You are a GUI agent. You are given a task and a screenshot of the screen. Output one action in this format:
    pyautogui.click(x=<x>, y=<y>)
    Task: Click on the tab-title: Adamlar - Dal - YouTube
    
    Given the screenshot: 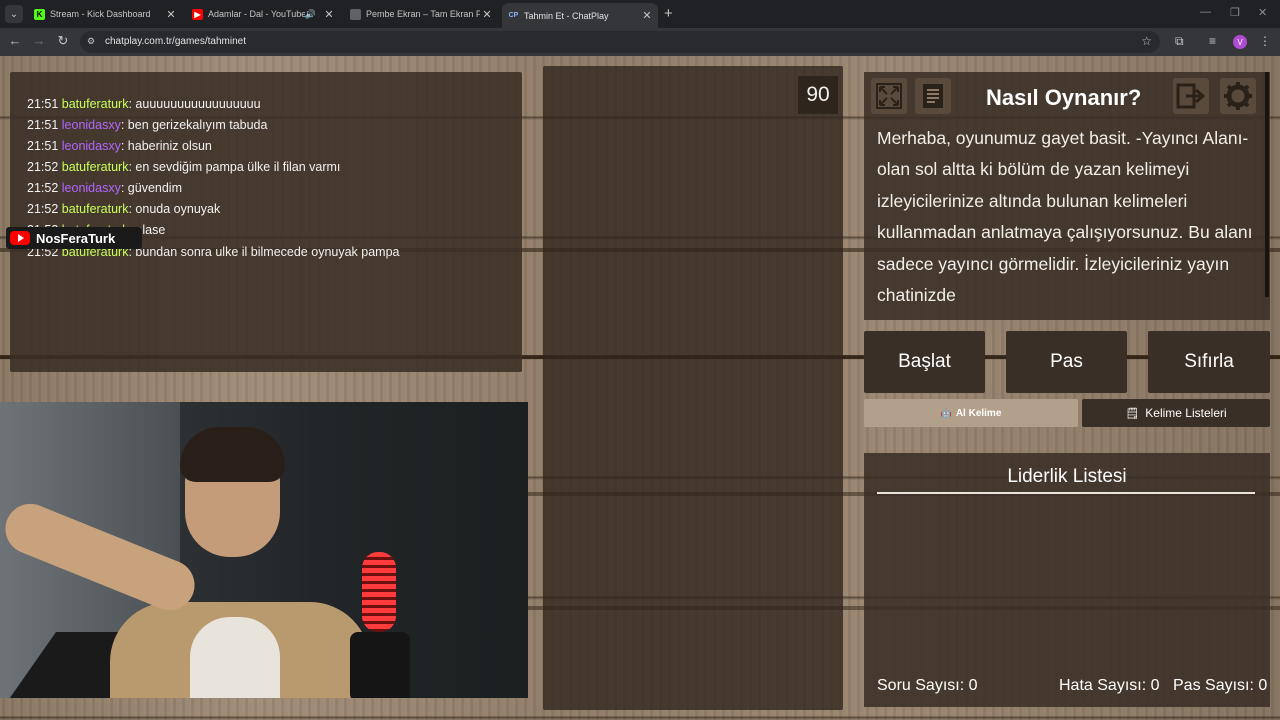 What is the action you would take?
    pyautogui.click(x=256, y=14)
    